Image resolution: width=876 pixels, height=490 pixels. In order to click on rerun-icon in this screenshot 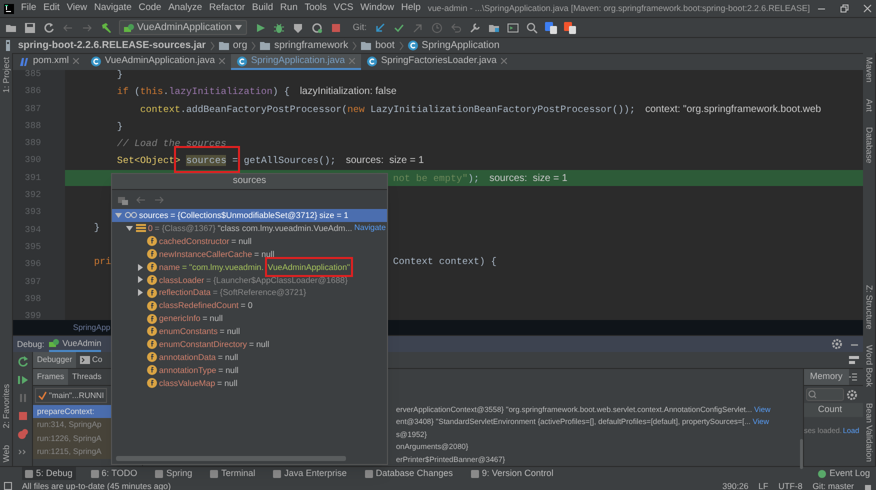, I will do `click(22, 362)`.